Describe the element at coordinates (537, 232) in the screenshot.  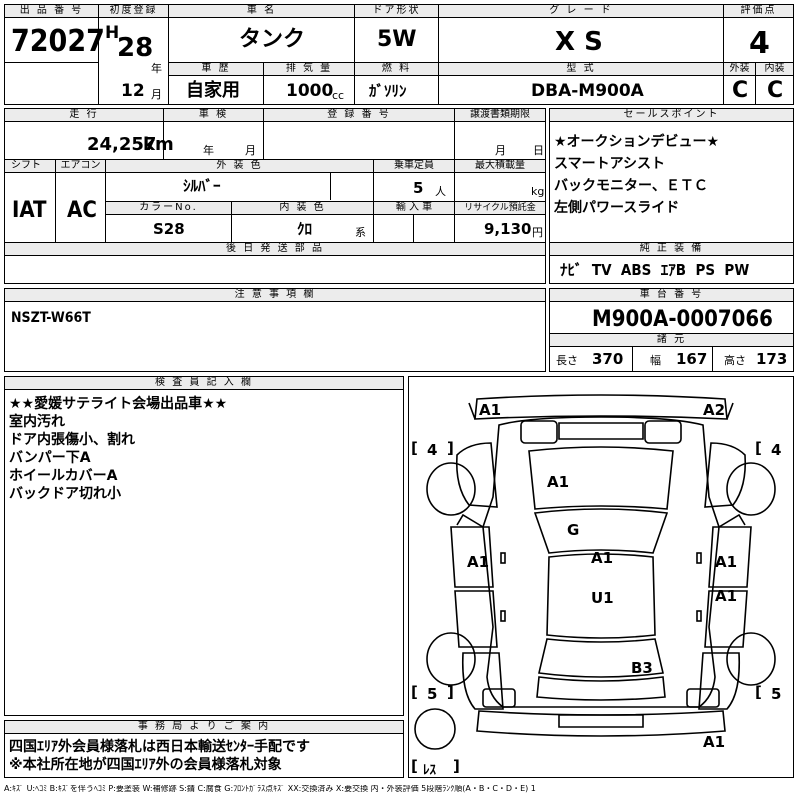
I see `recycle-unit: 円` at that location.